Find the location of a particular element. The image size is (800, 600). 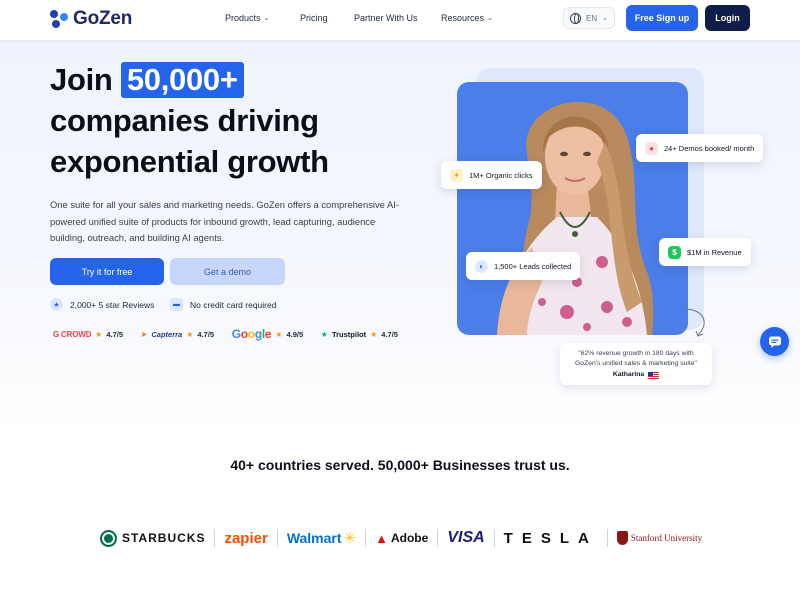

language-label: EN is located at coordinates (592, 18).